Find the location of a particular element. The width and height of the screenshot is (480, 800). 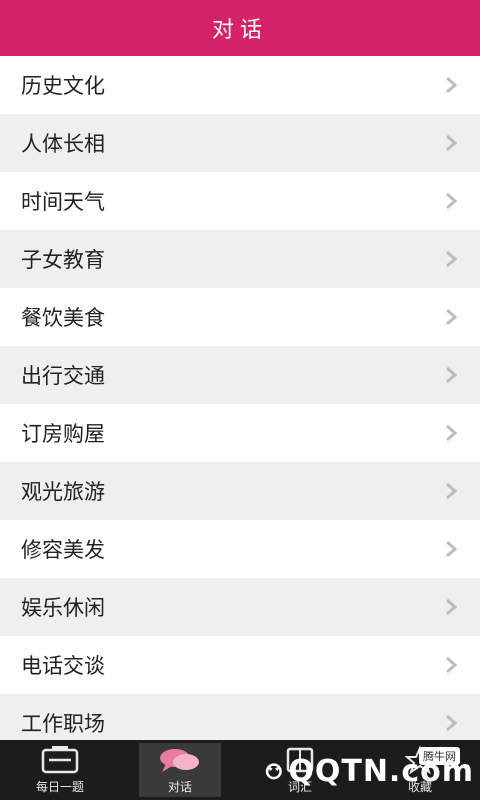

tab-daily-question: 每日一题 is located at coordinates (60, 770).